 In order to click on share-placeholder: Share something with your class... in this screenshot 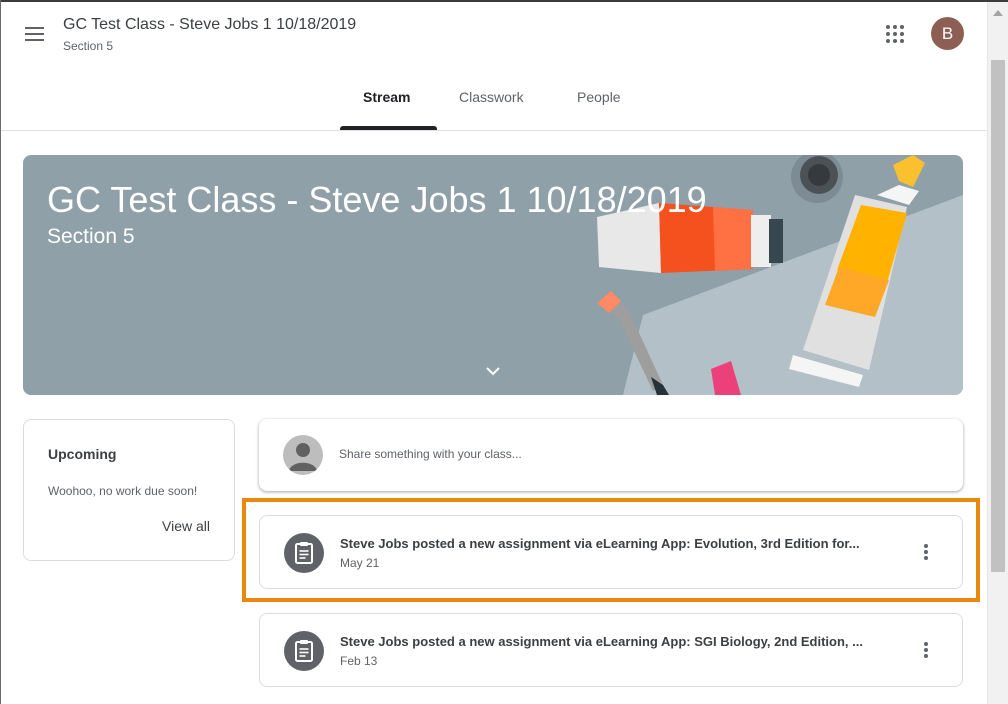, I will do `click(430, 454)`.